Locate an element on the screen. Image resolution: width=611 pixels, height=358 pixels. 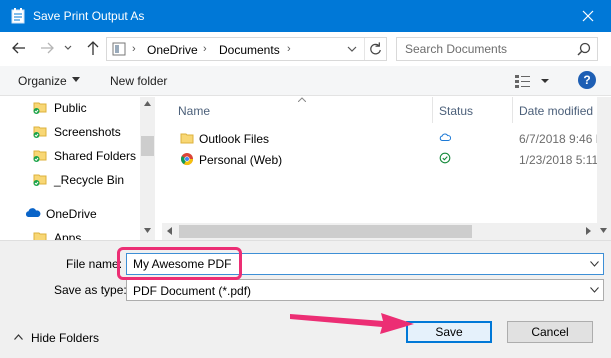
help-button: ? is located at coordinates (587, 80).